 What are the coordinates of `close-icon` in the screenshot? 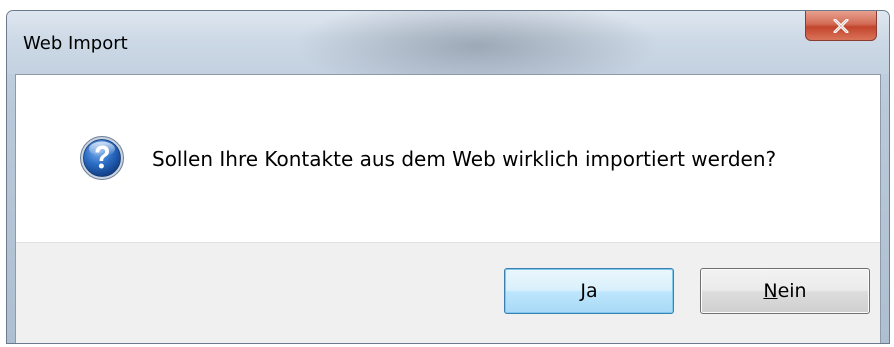 It's located at (841, 25).